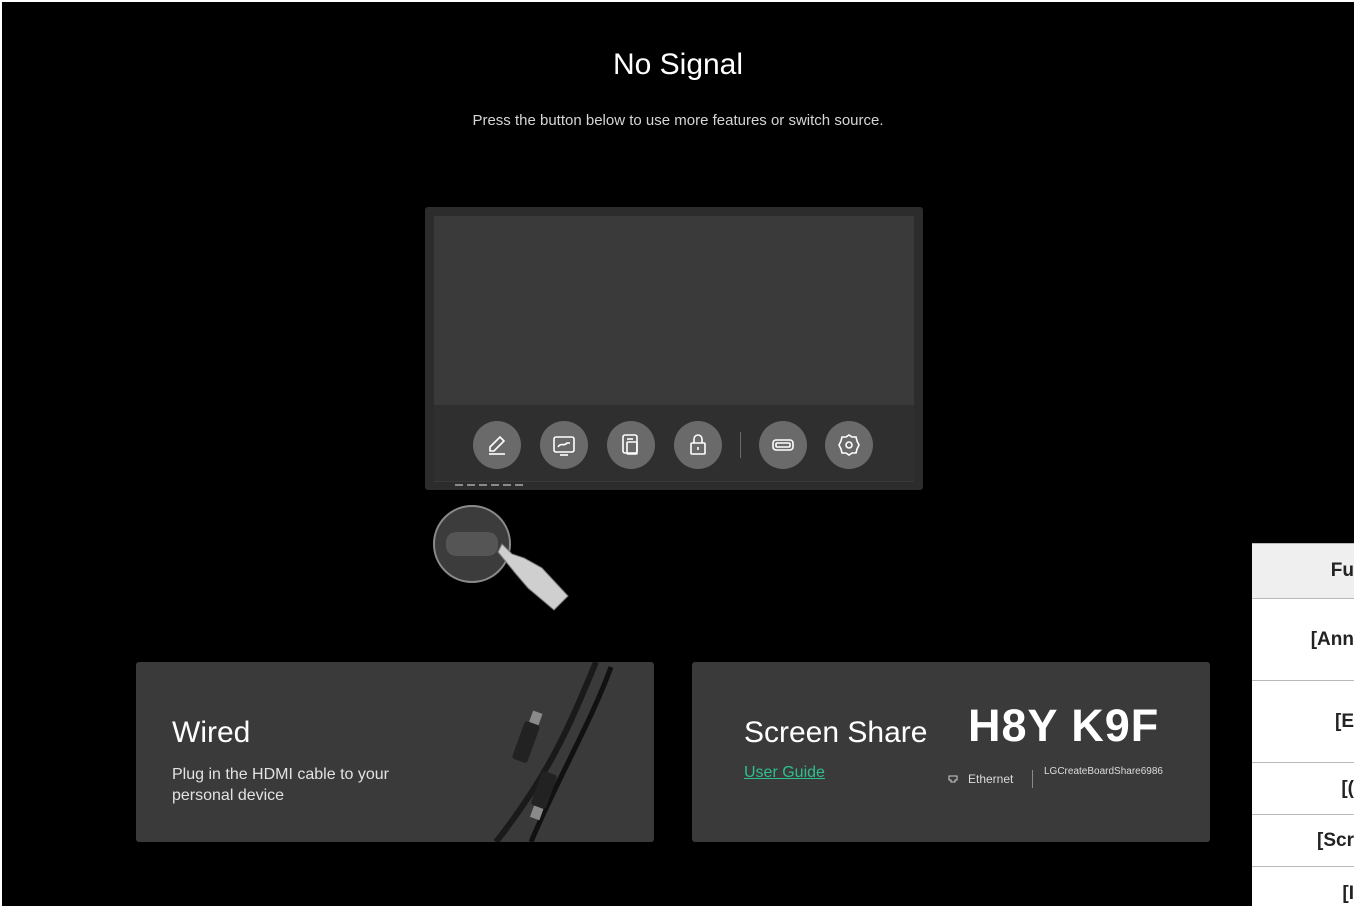 The image size is (1354, 907). Describe the element at coordinates (678, 64) in the screenshot. I see `page-title: No Signal` at that location.